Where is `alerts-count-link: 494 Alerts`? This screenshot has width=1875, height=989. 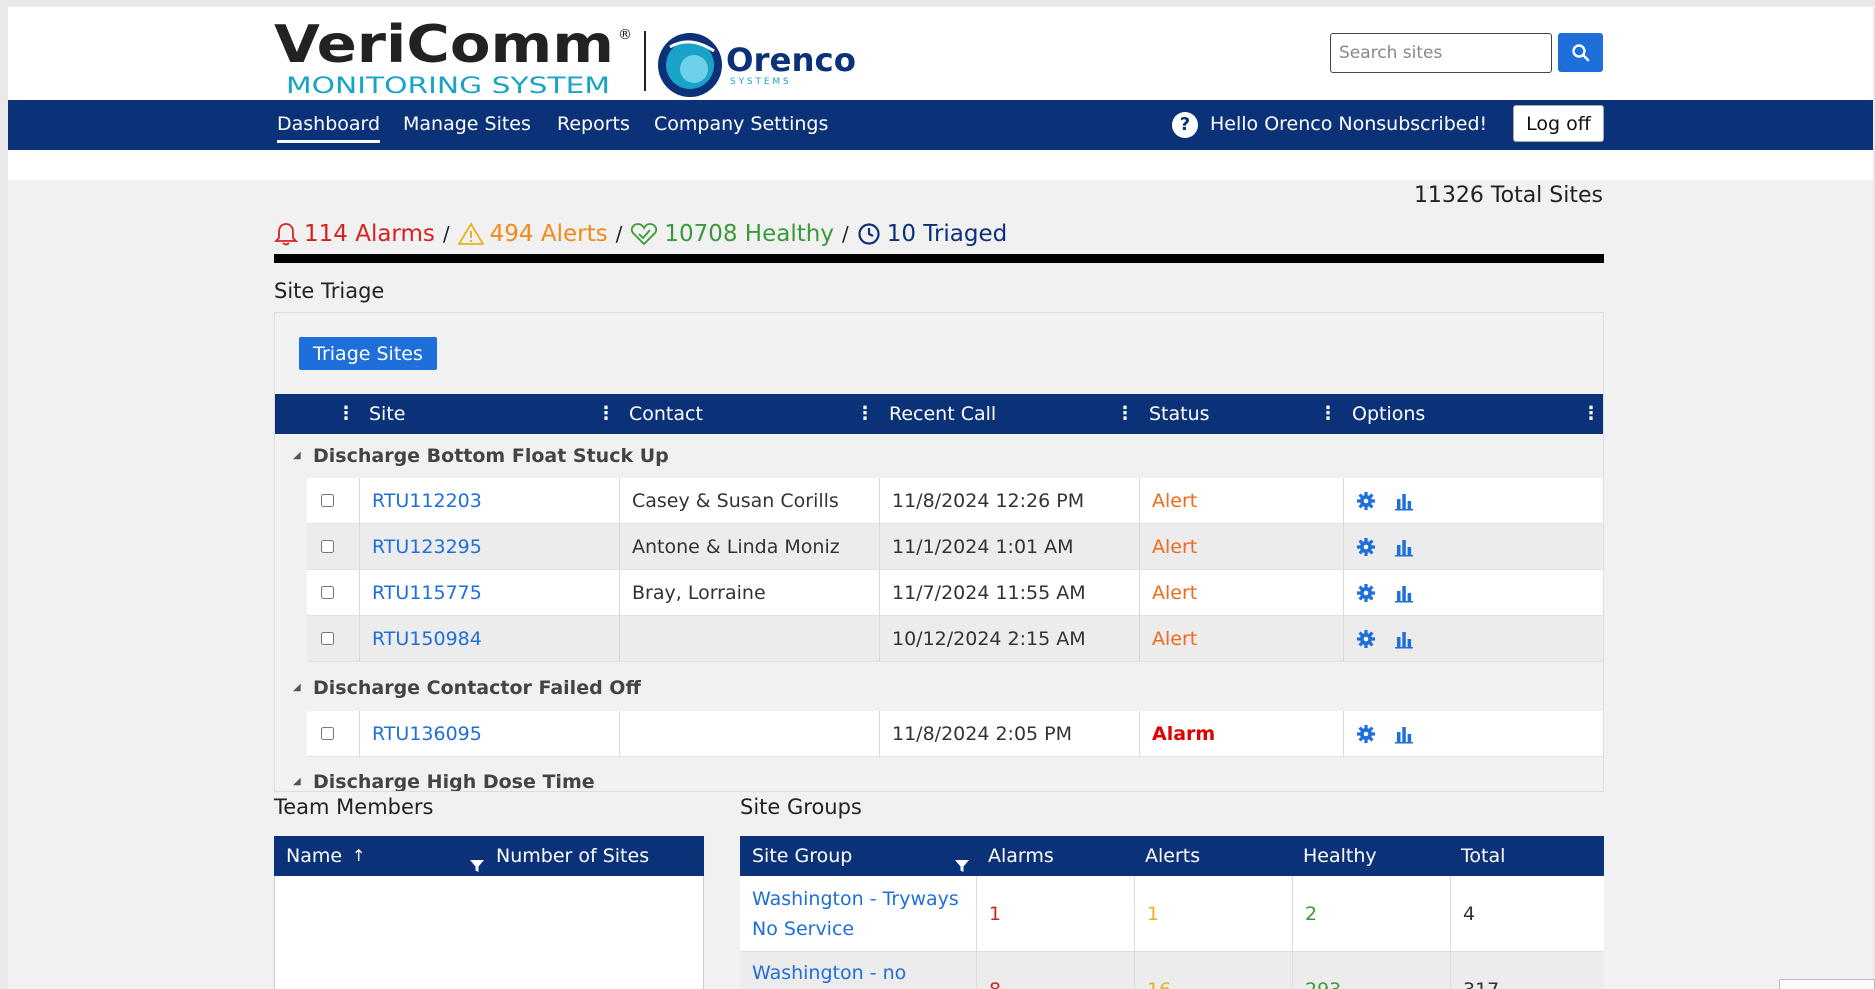 alerts-count-link: 494 Alerts is located at coordinates (549, 234).